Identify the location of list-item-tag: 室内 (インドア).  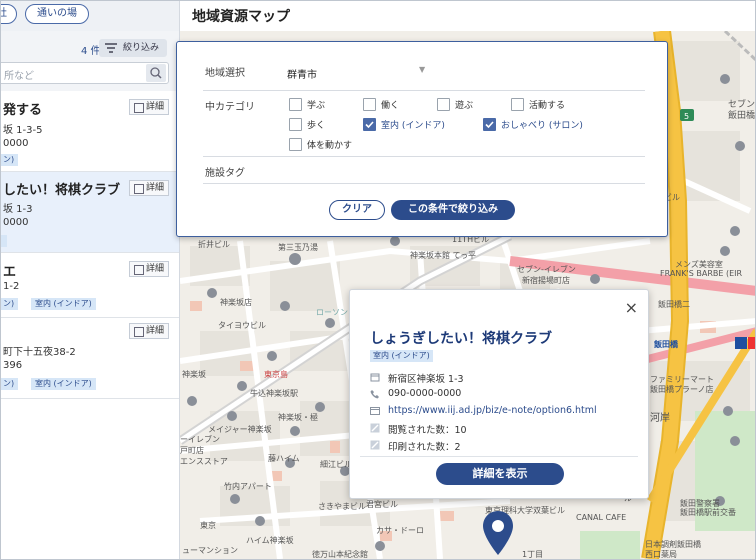
(63, 304).